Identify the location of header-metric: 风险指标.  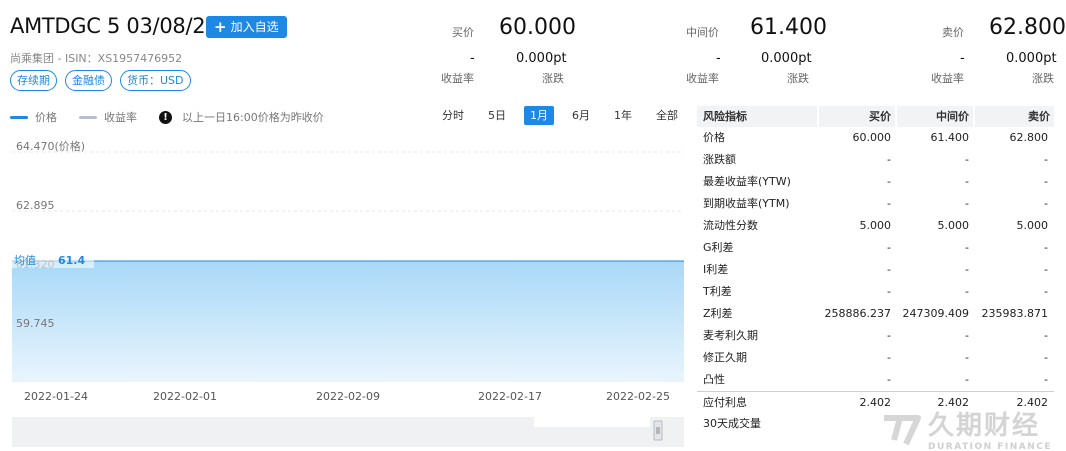
(757, 116).